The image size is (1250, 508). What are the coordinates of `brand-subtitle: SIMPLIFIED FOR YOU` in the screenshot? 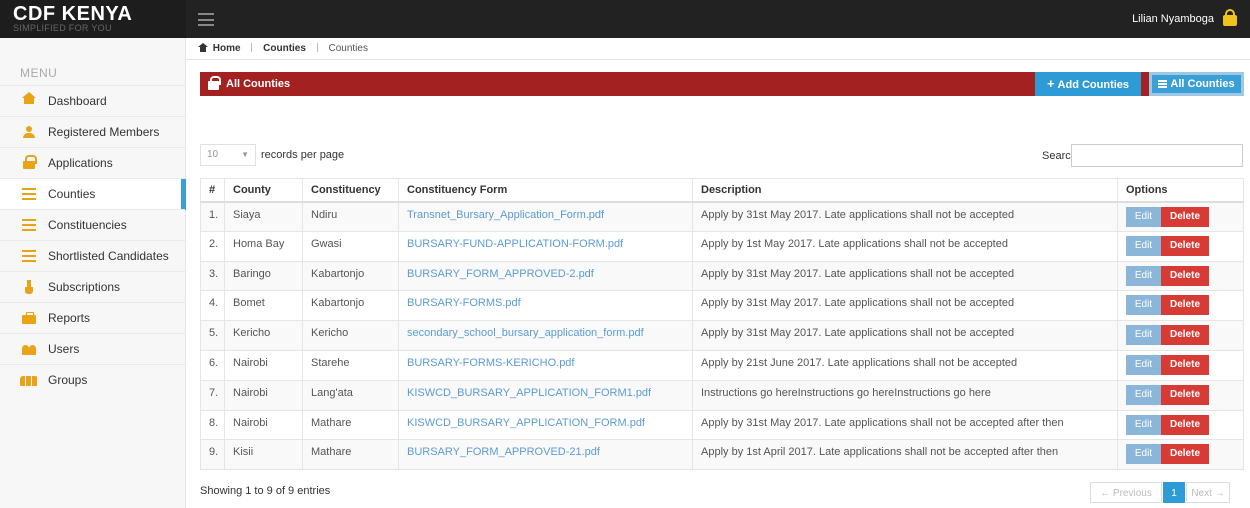 It's located at (62, 28).